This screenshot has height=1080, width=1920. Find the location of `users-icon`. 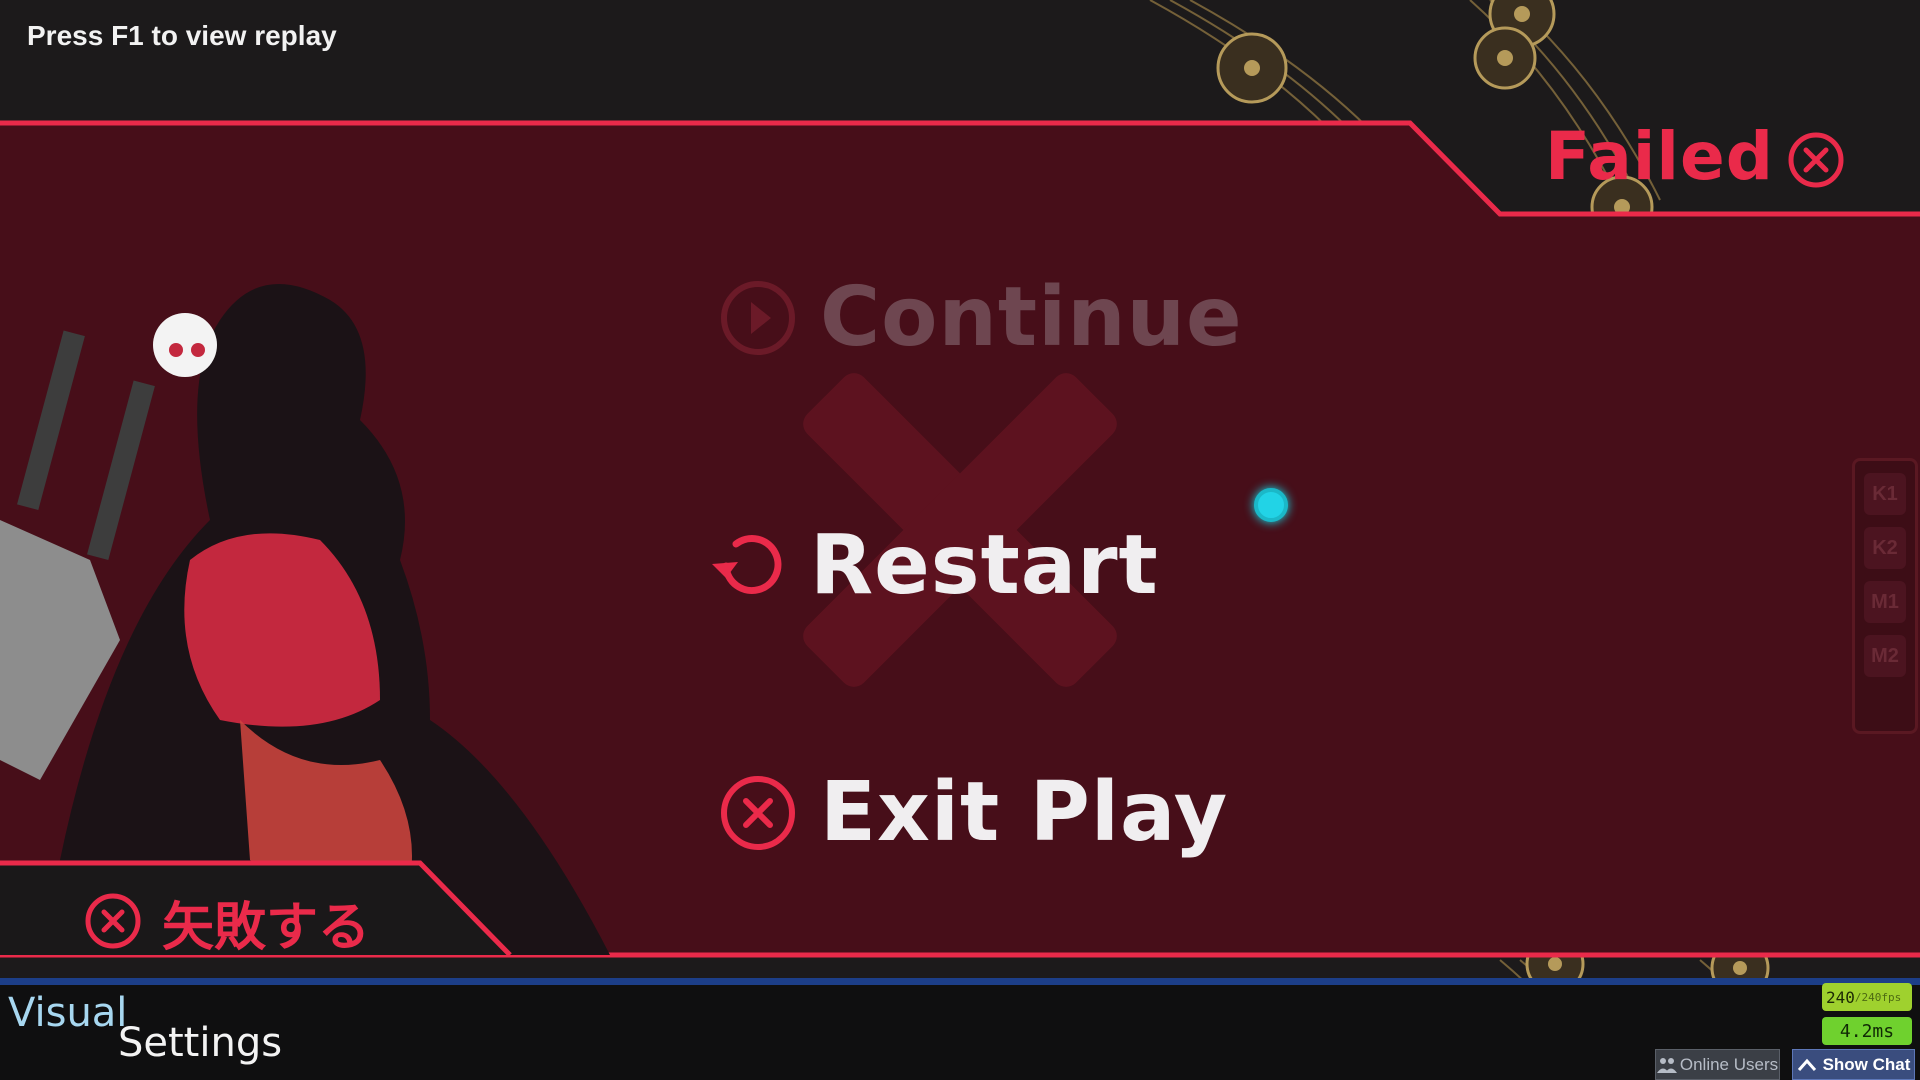

users-icon is located at coordinates (1666, 1065).